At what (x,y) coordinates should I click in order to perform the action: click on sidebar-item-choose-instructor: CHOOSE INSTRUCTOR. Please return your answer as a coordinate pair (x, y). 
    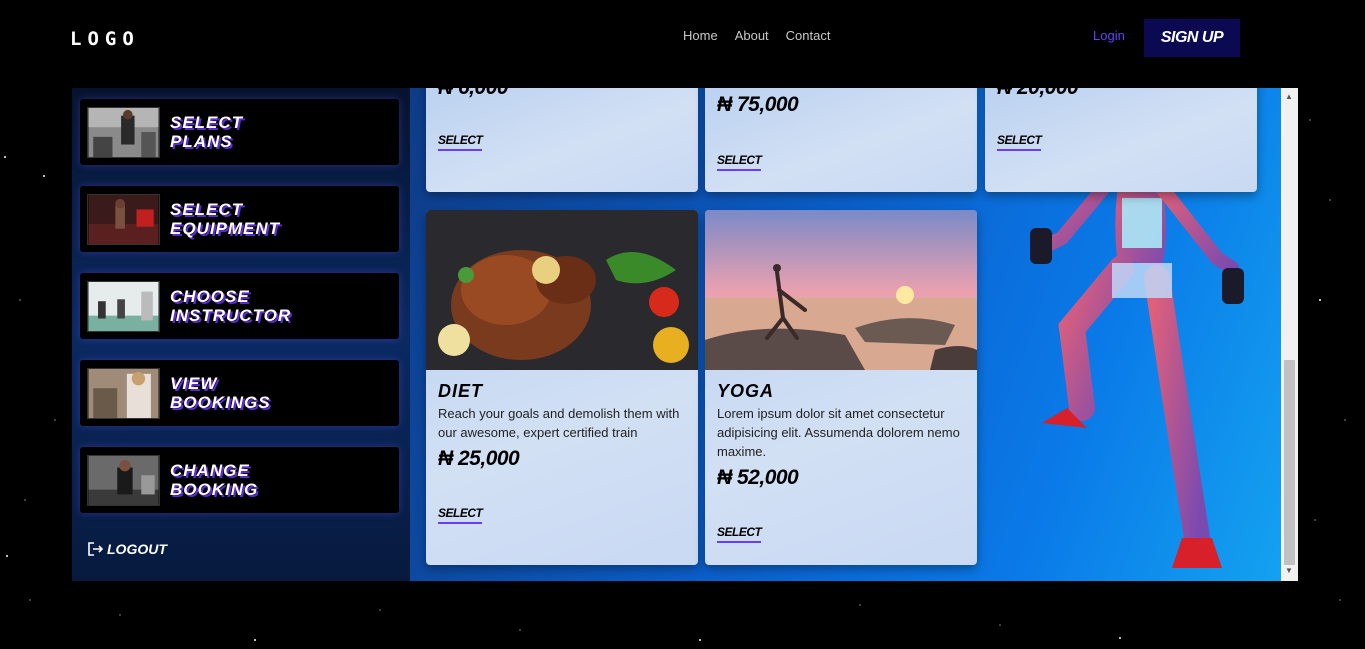
    Looking at the image, I should click on (239, 306).